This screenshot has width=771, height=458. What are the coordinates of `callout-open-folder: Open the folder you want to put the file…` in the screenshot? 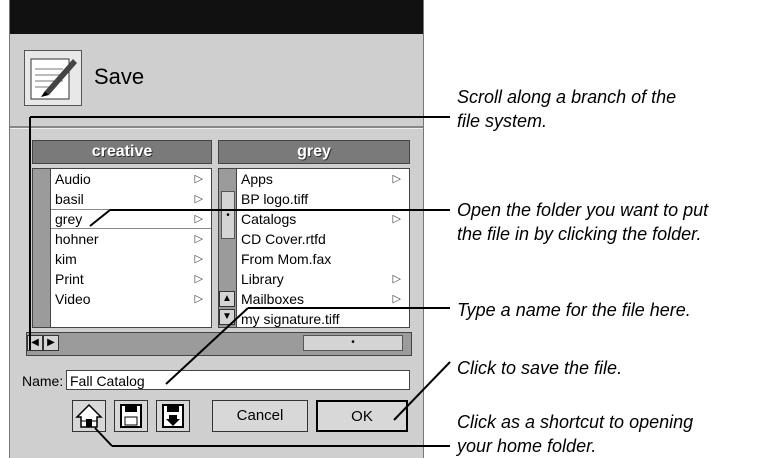 It's located at (583, 222).